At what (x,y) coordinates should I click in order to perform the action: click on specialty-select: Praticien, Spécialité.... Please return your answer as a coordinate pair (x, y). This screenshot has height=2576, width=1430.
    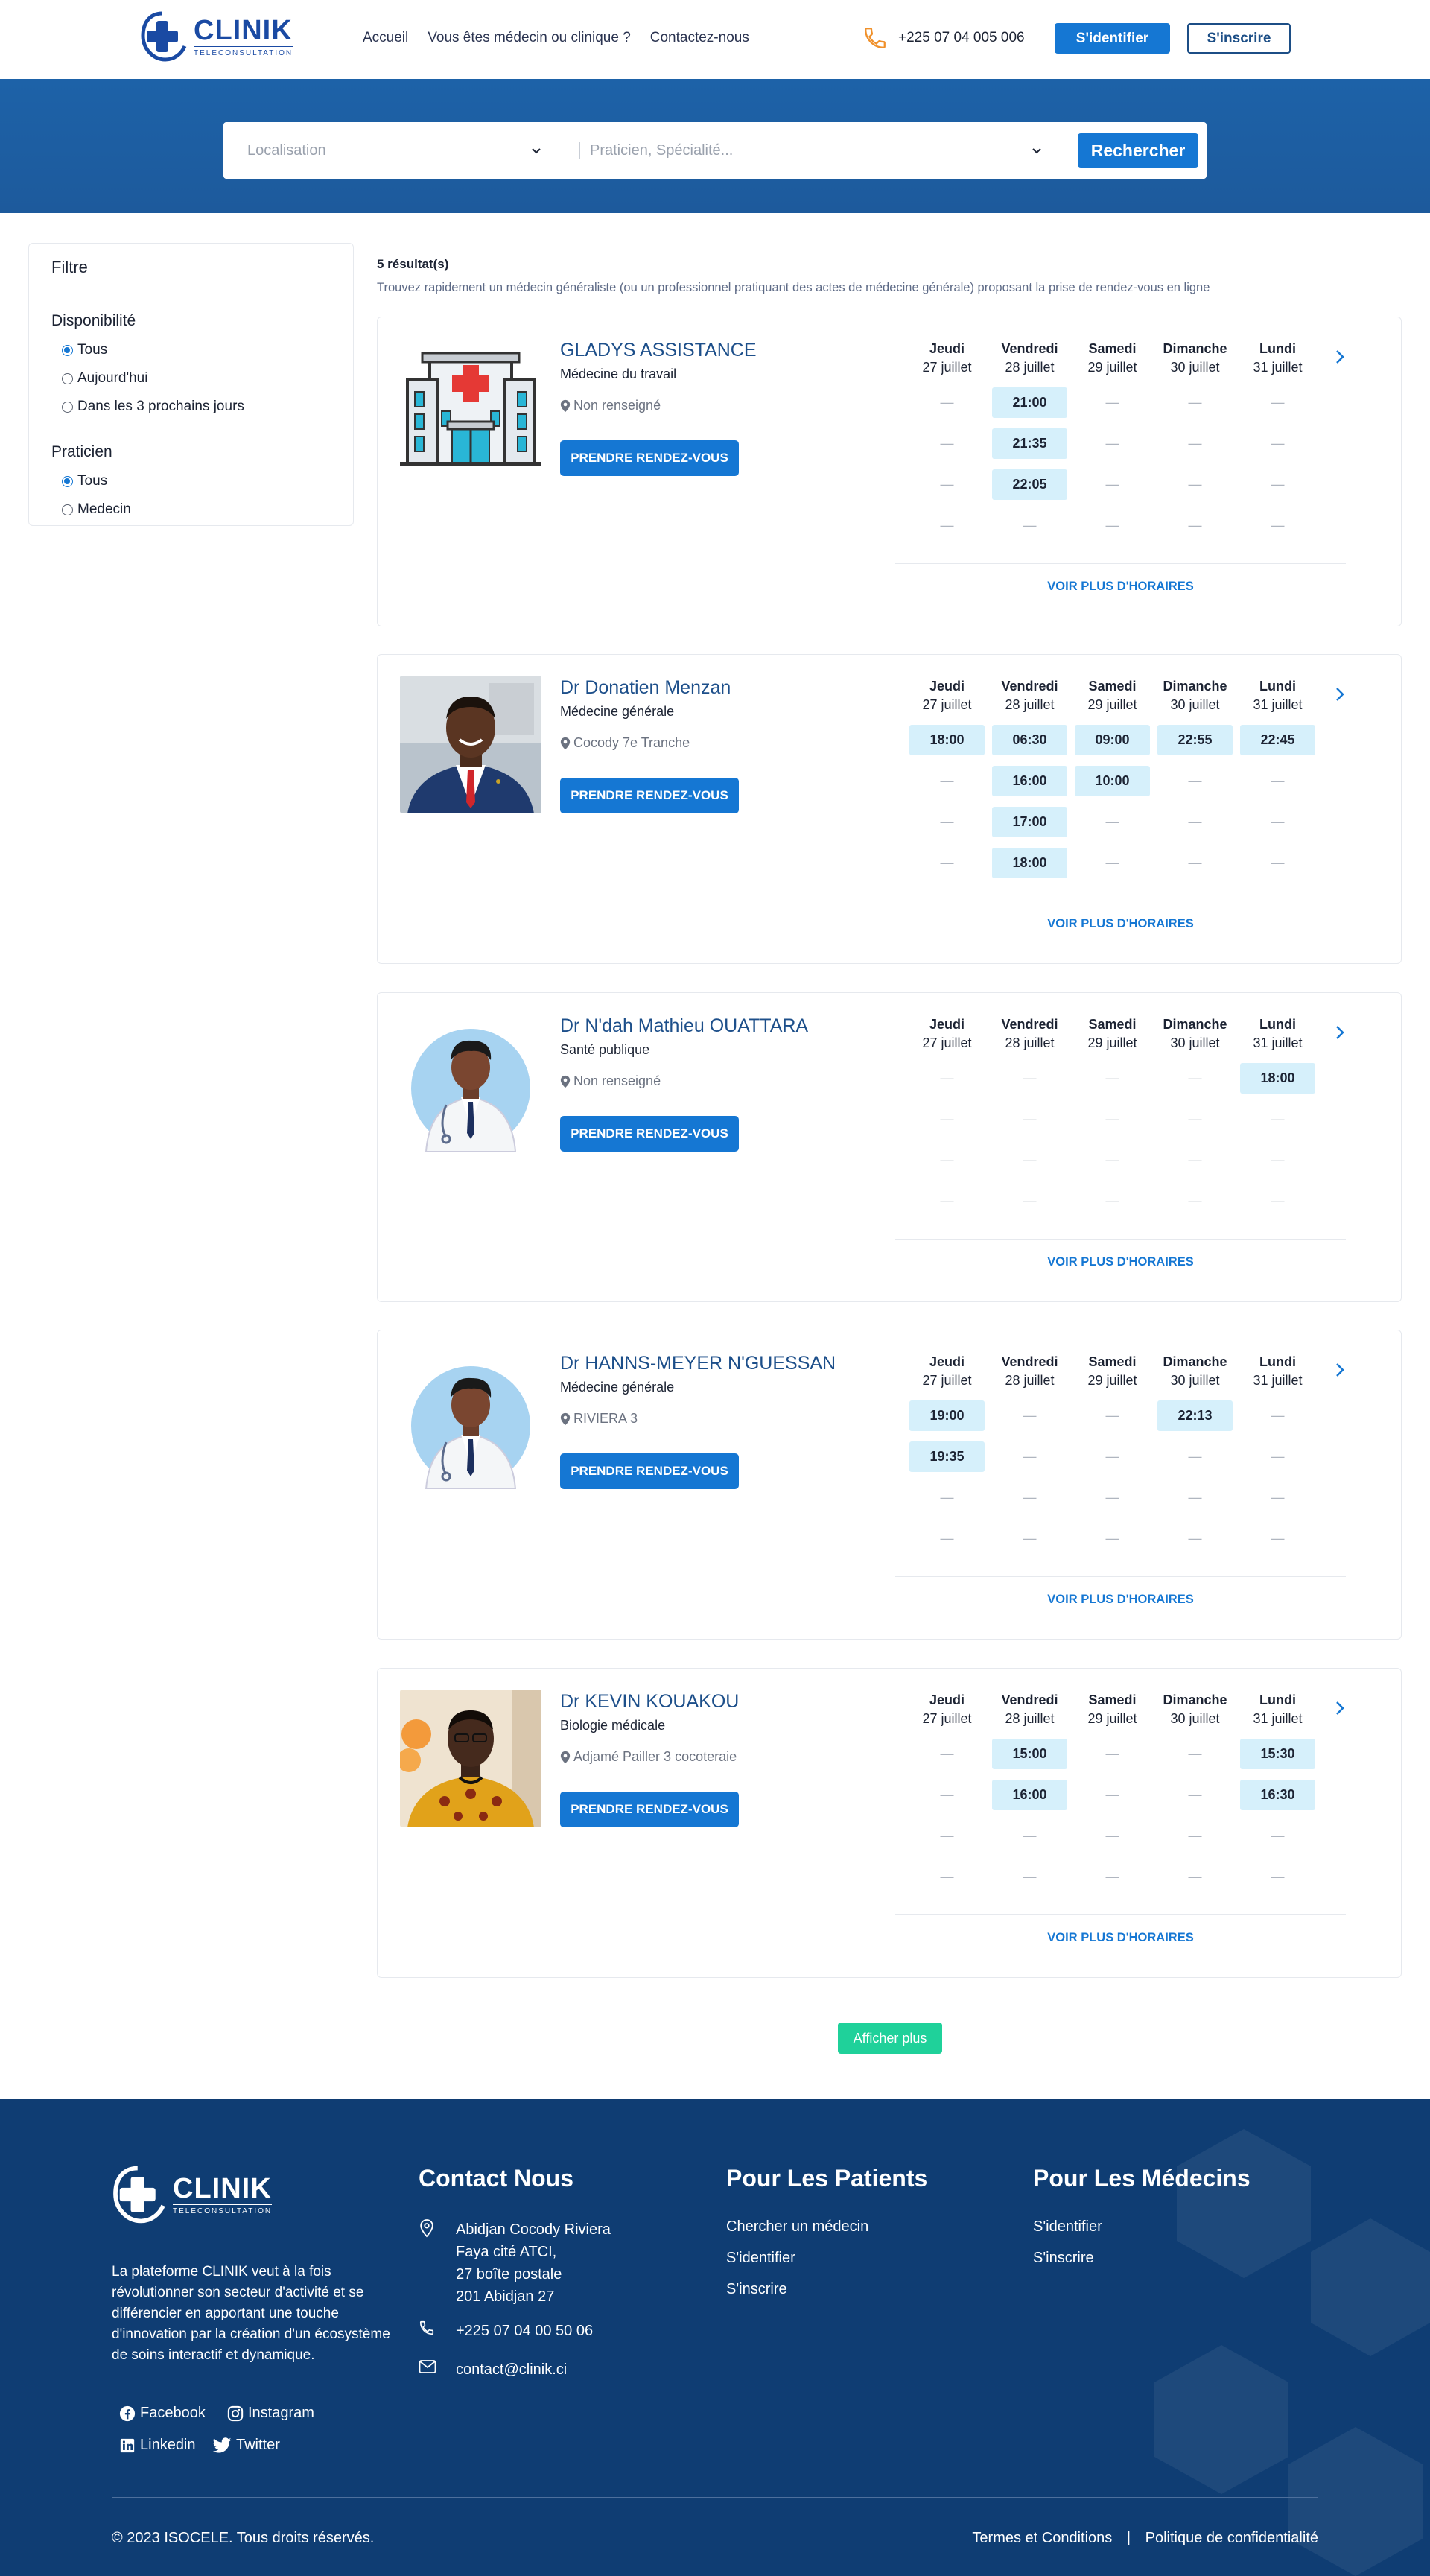
    Looking at the image, I should click on (821, 151).